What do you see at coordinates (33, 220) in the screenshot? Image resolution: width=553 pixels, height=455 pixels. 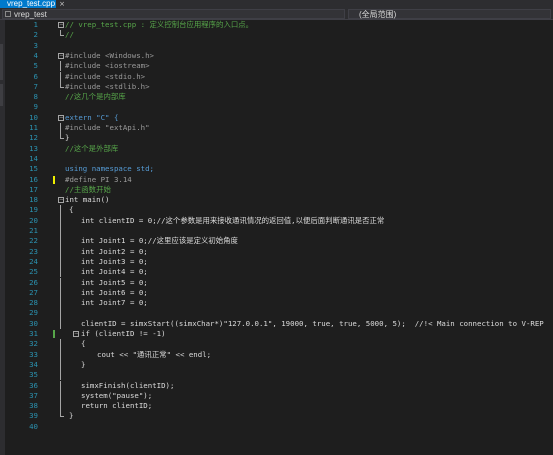 I see `line-number: 20` at bounding box center [33, 220].